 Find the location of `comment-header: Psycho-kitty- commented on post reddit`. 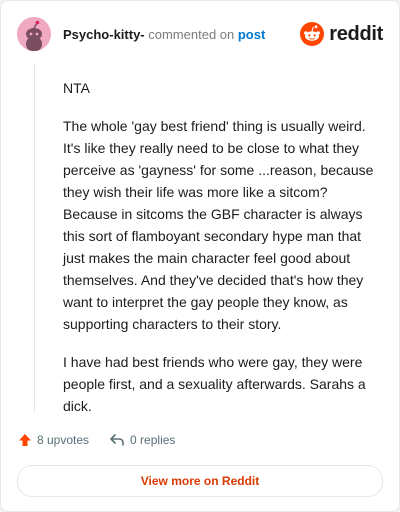

comment-header: Psycho-kitty- commented on post reddit is located at coordinates (200, 34).